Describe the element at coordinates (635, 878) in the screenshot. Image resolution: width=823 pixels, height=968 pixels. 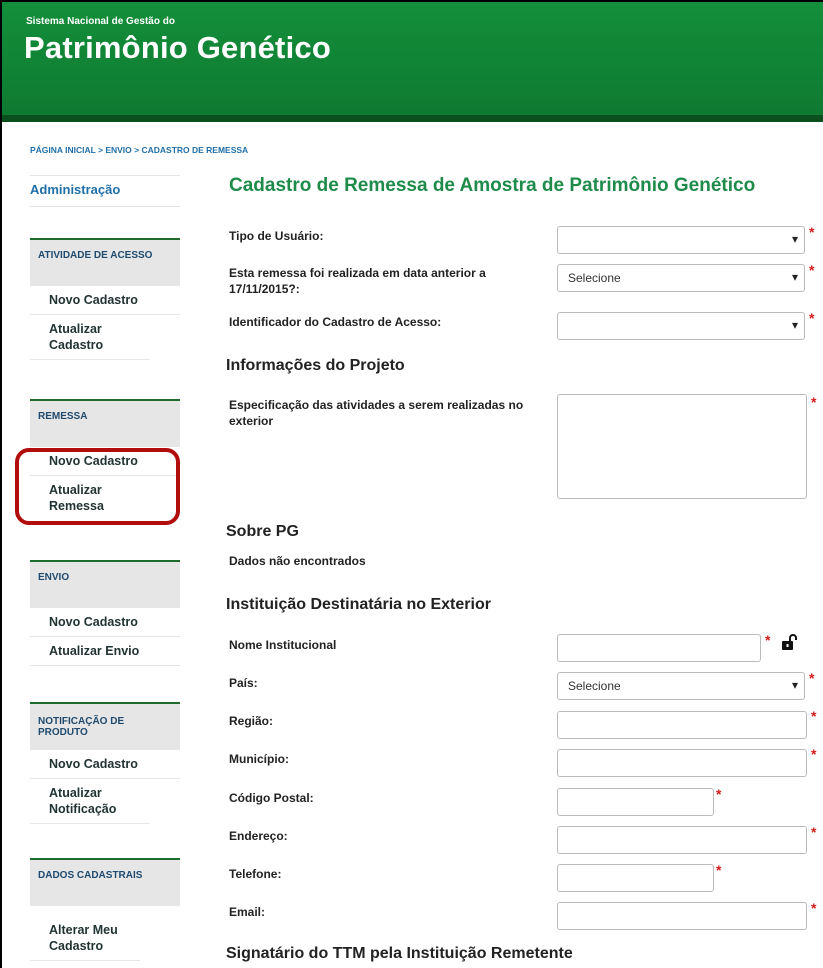
I see `input-telefone` at that location.